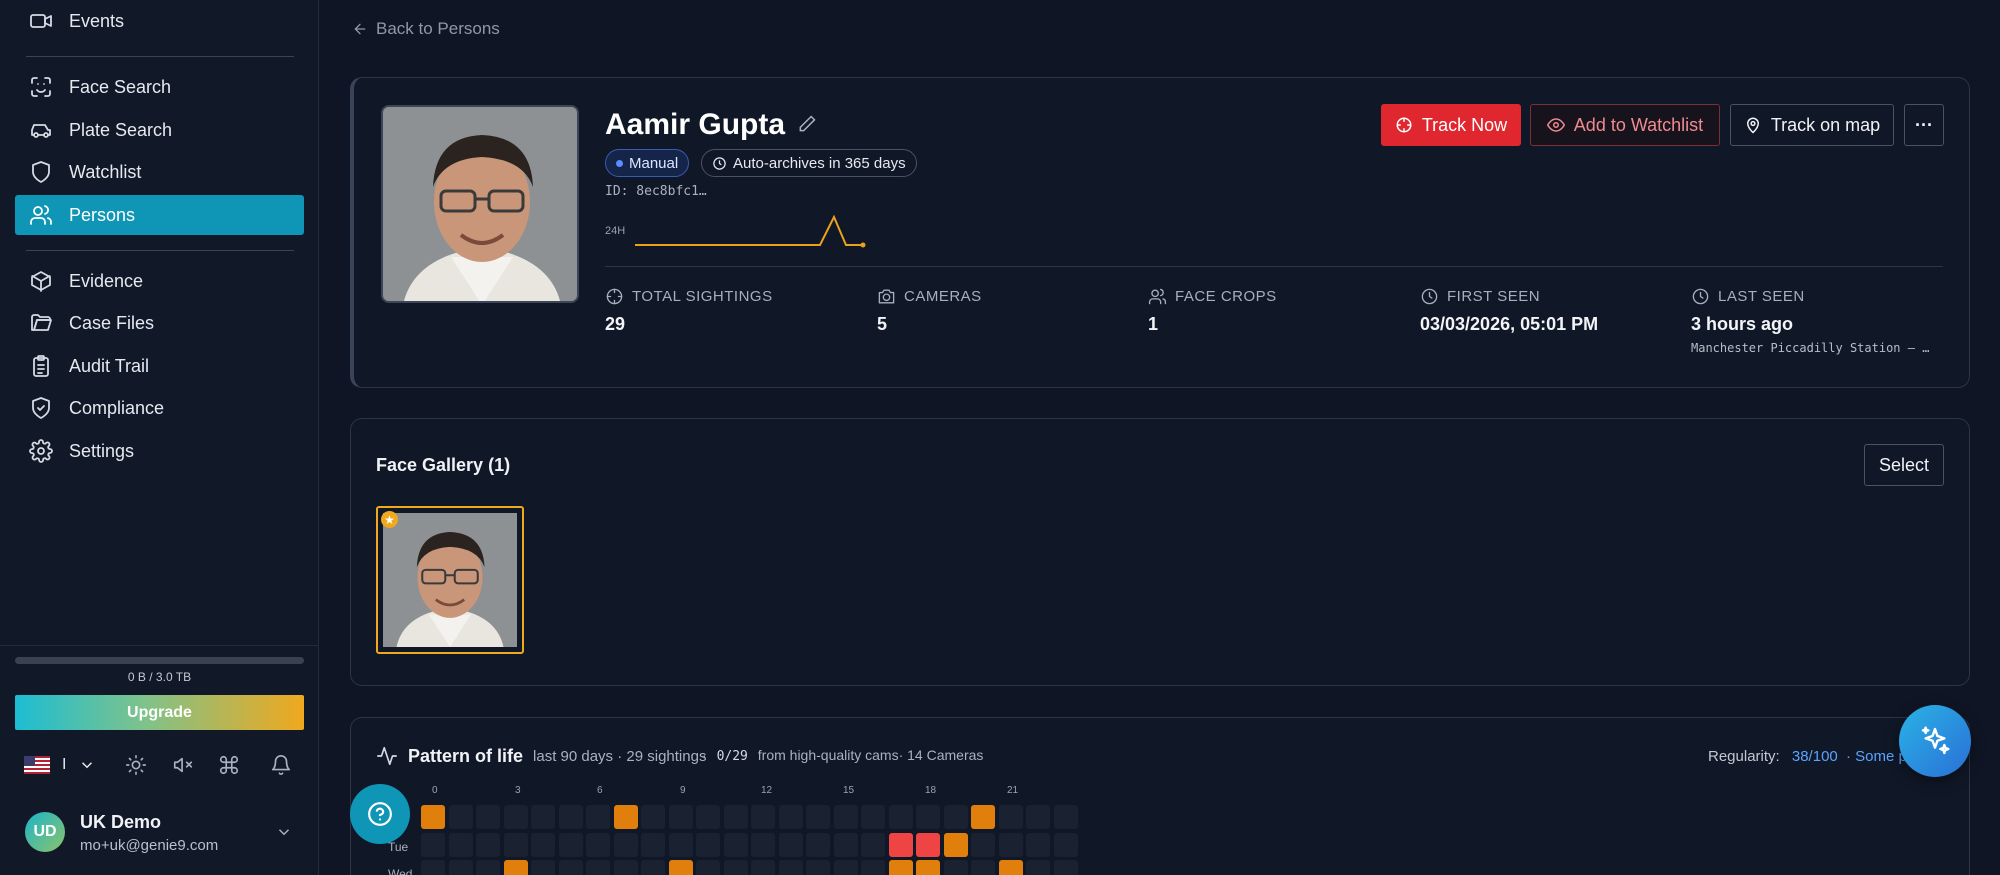 The width and height of the screenshot is (2000, 875). I want to click on face-thumbnail, so click(450, 580).